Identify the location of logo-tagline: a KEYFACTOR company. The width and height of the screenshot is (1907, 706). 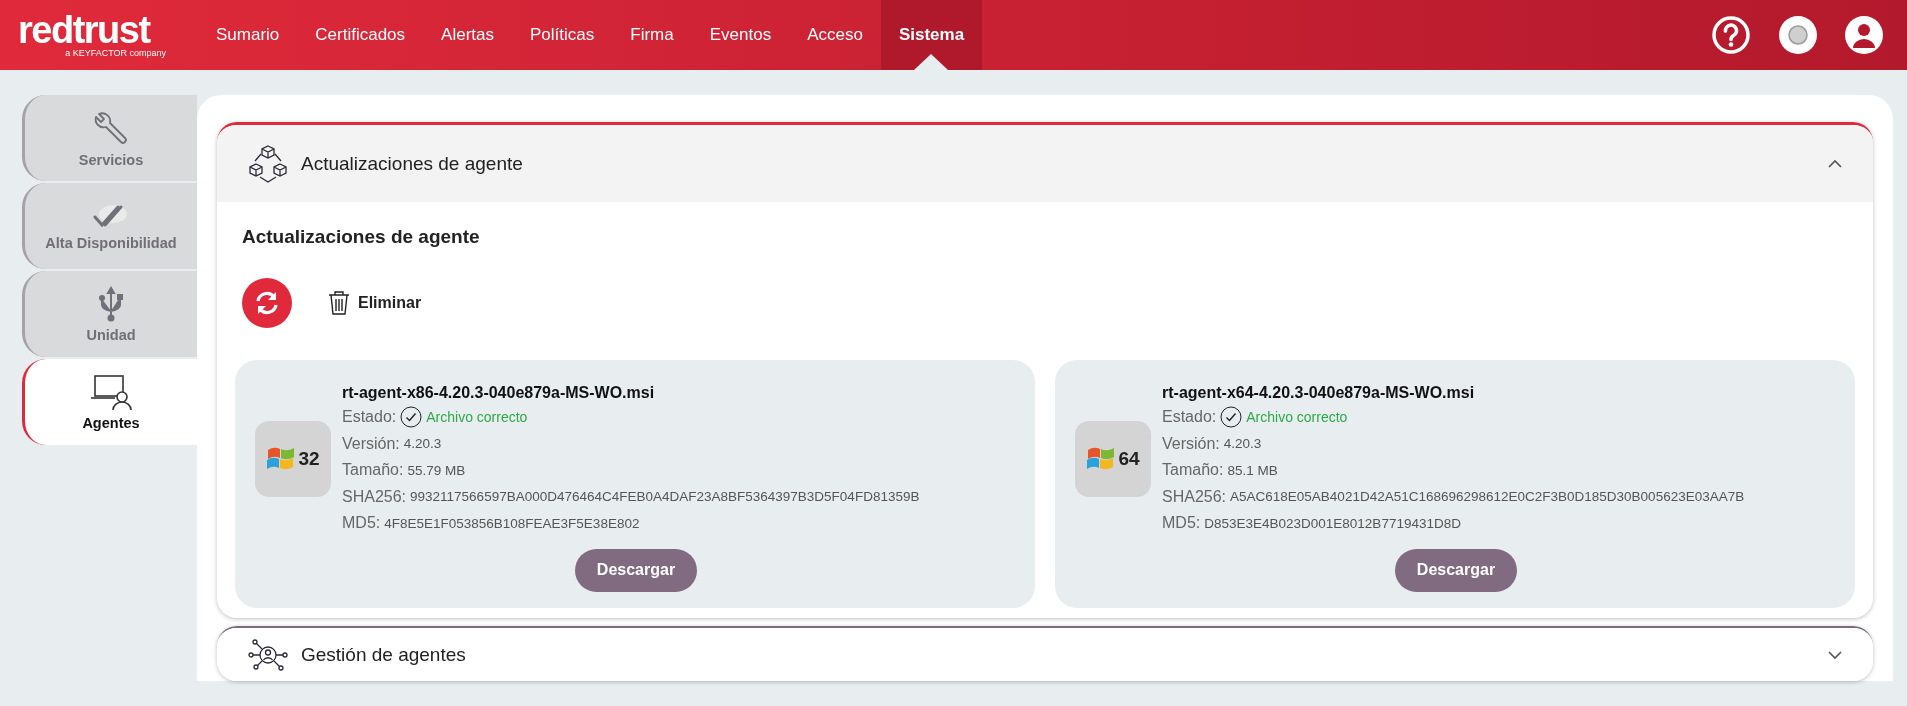
(115, 53).